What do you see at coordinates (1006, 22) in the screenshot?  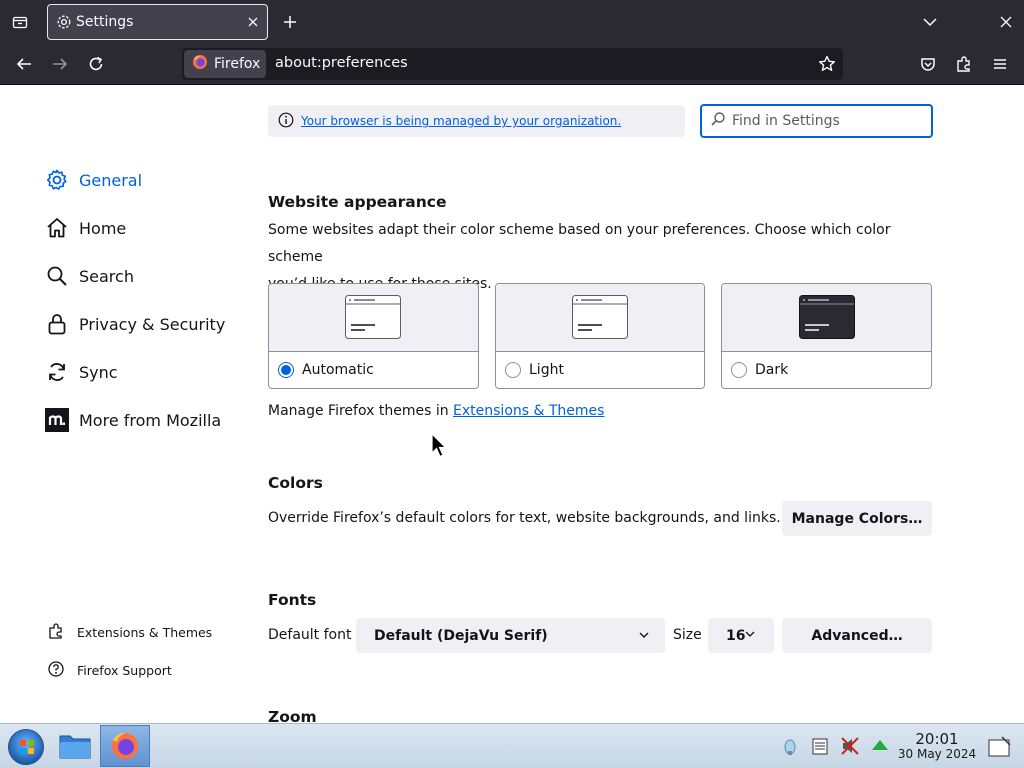 I see `close-window-icon` at bounding box center [1006, 22].